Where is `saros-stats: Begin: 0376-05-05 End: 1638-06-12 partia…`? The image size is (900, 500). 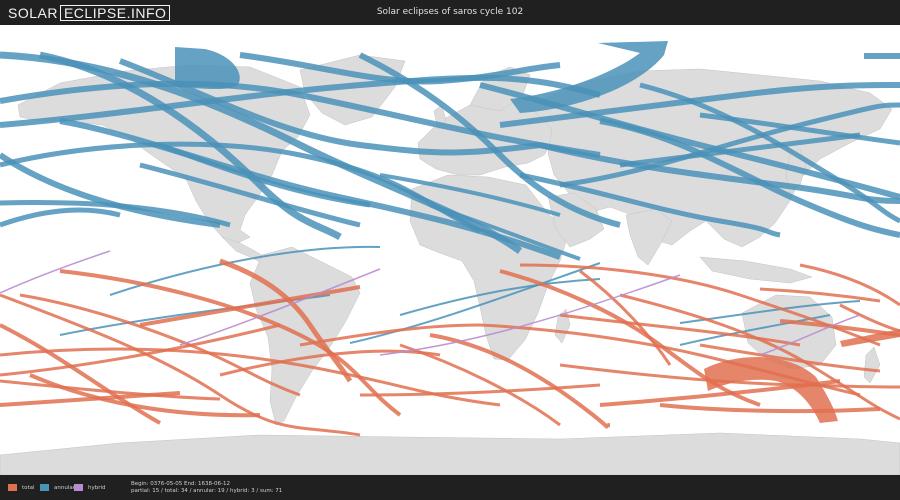 saros-stats: Begin: 0376-05-05 End: 1638-06-12 partia… is located at coordinates (206, 488).